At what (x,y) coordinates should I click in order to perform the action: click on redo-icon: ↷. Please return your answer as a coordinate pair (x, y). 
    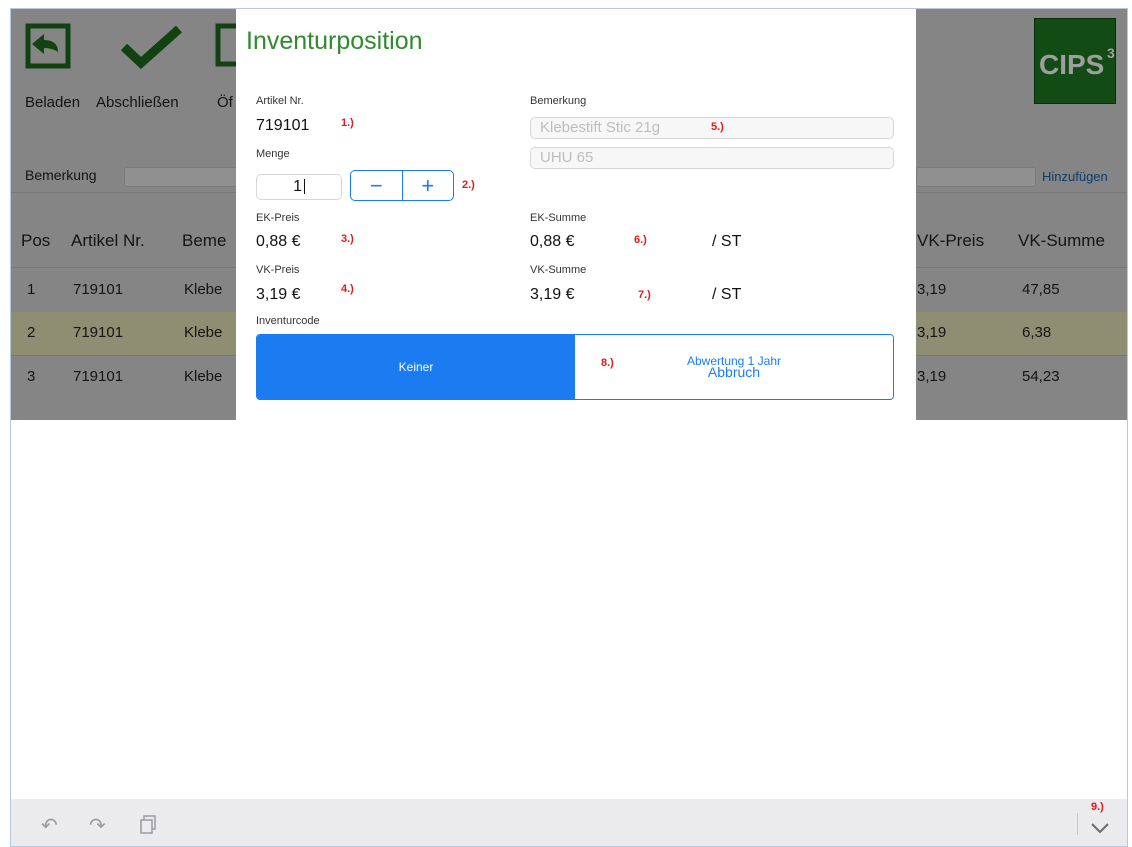
    Looking at the image, I should click on (97, 825).